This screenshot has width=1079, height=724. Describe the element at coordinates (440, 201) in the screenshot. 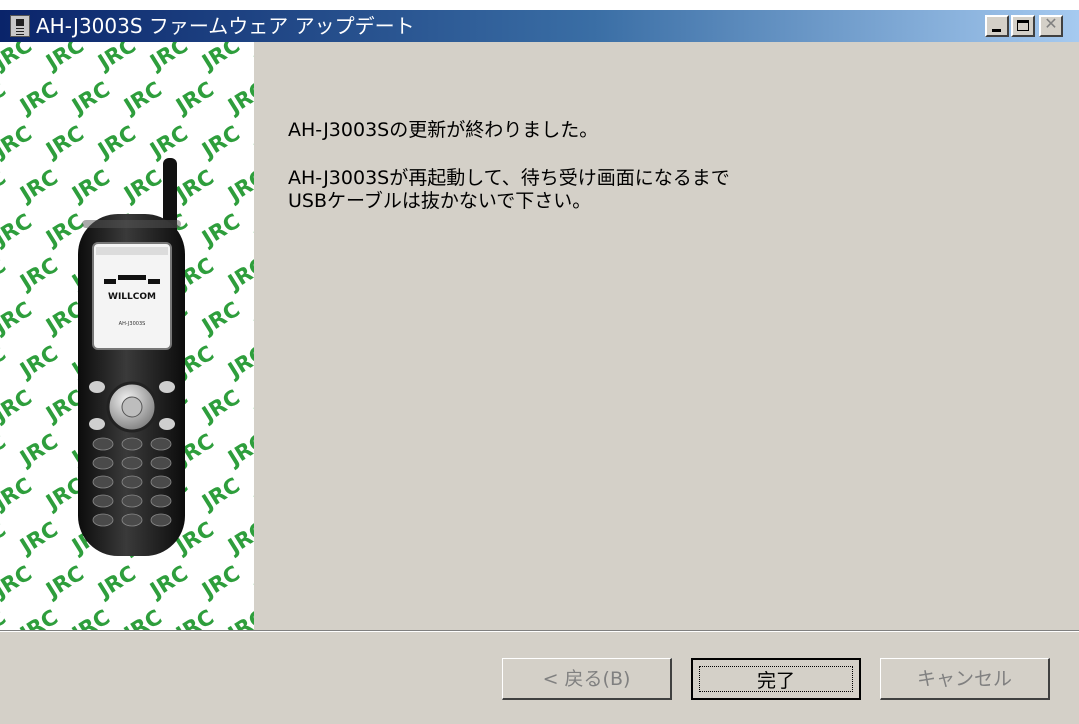

I see `restart-notice-line-2: USBケーブルは抜かないで下さい。` at that location.